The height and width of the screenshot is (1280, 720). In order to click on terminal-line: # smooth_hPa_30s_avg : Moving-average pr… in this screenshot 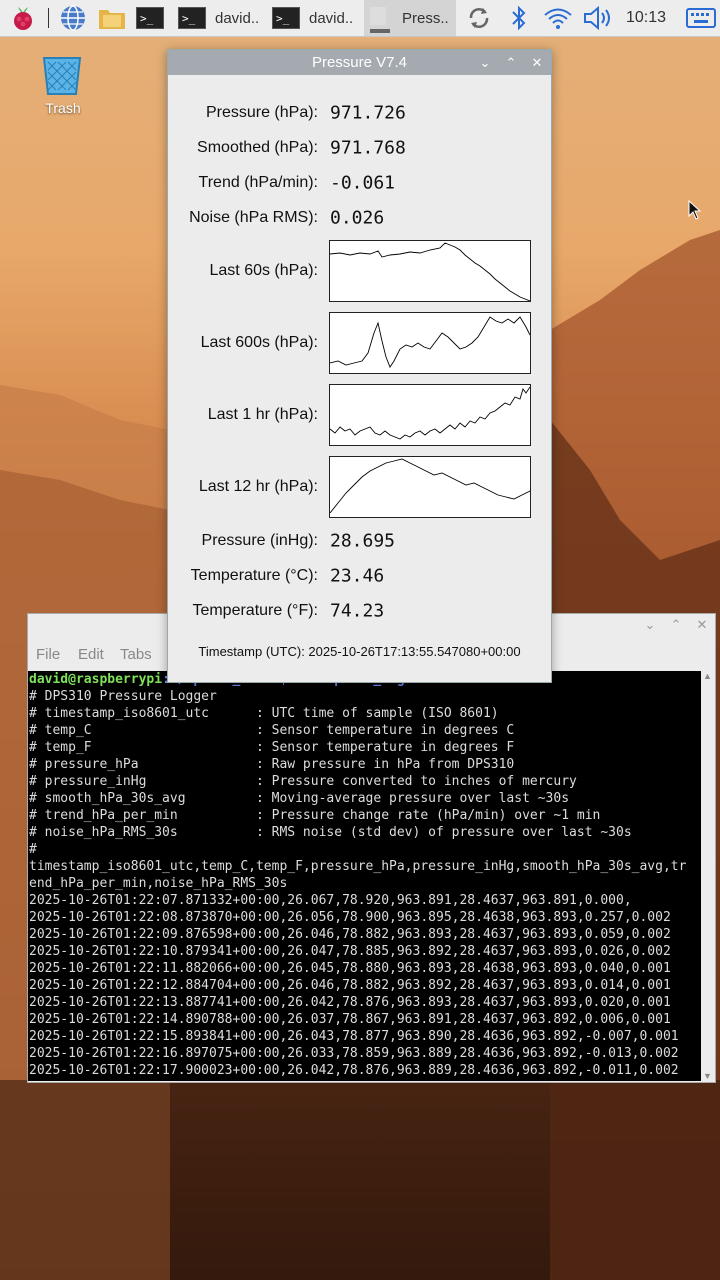, I will do `click(299, 798)`.